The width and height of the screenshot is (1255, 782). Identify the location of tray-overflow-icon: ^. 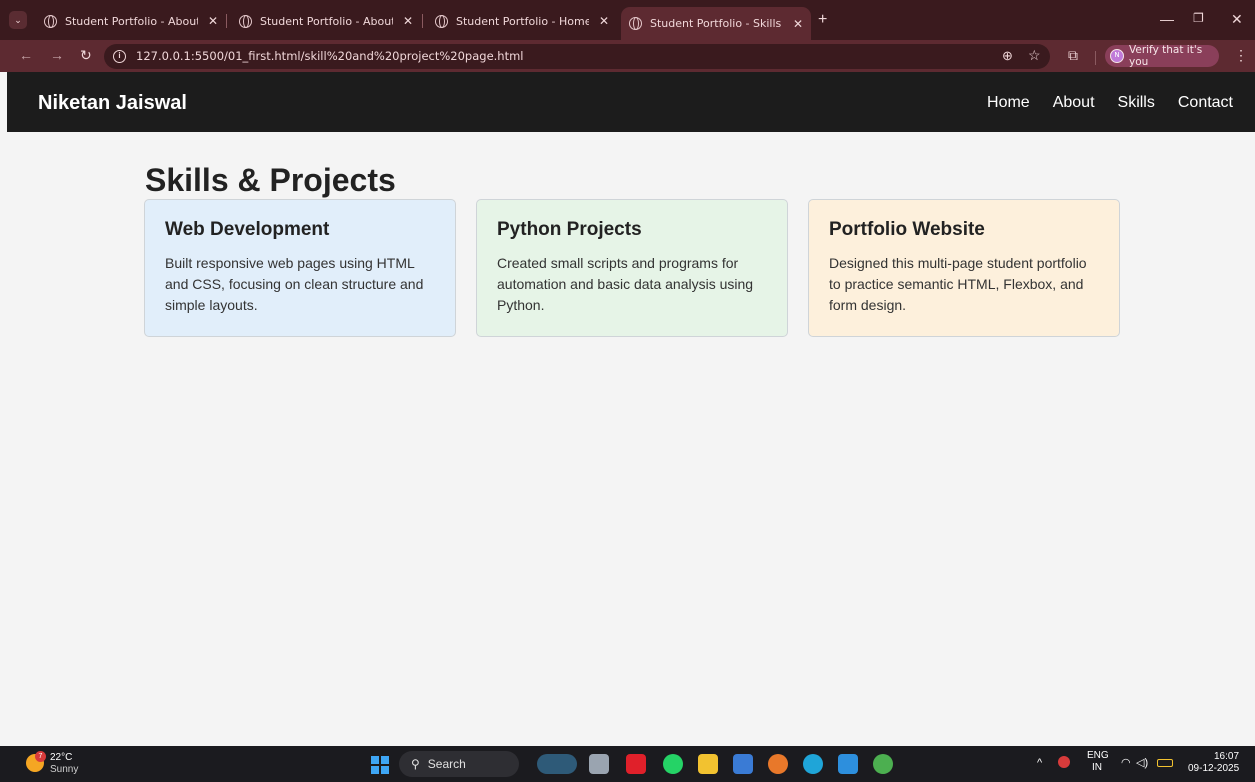
(1039, 763).